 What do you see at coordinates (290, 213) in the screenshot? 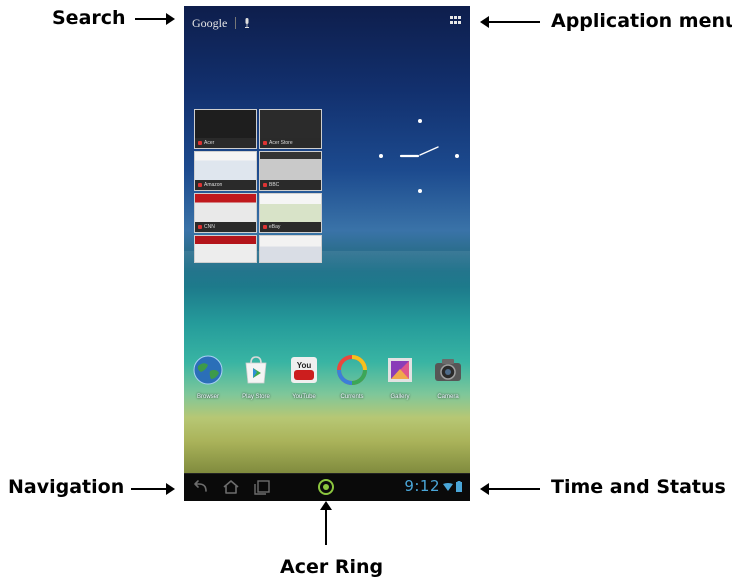
I see `bookmark-tile: eBay` at bounding box center [290, 213].